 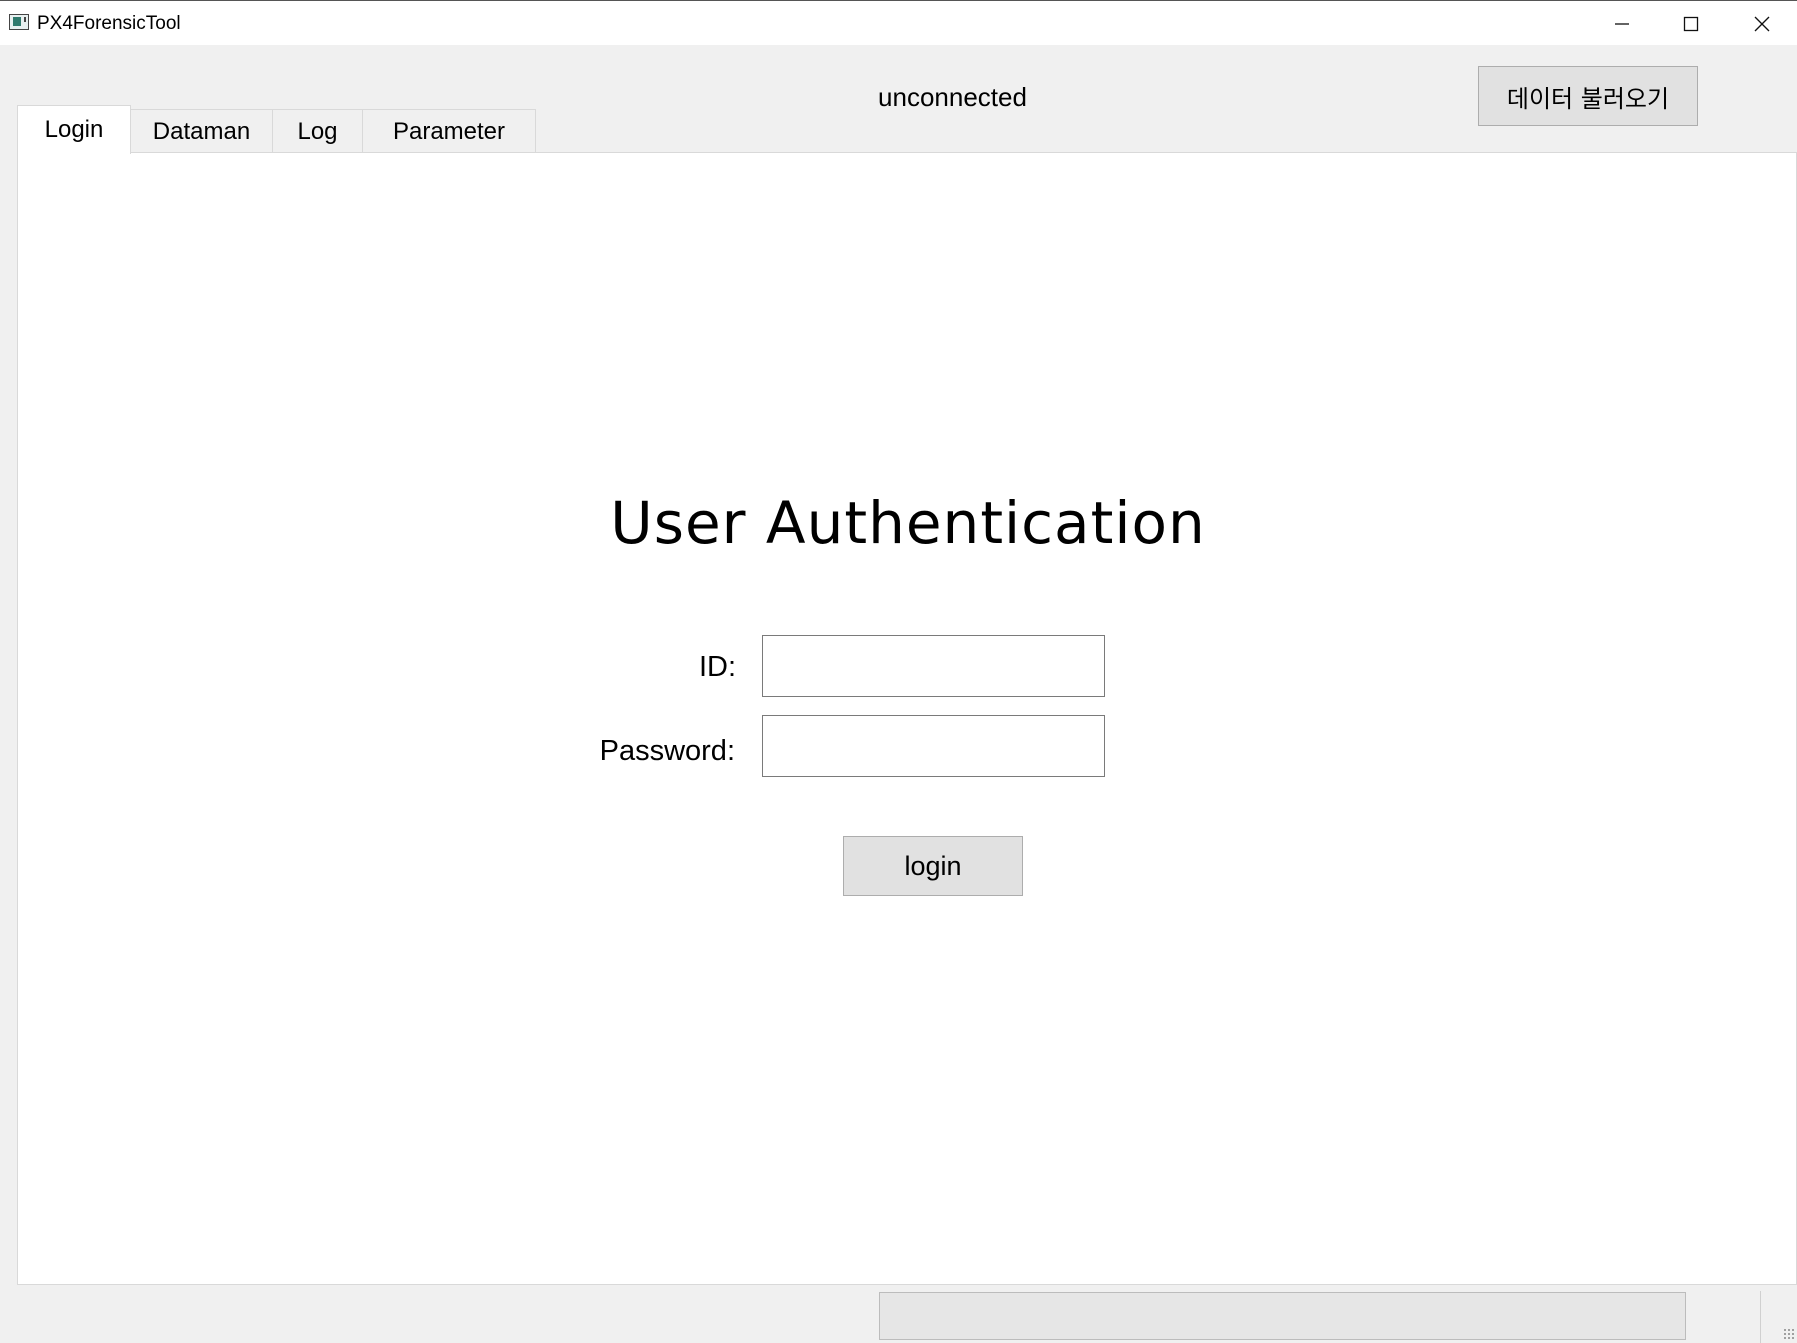 What do you see at coordinates (449, 131) in the screenshot?
I see `tab-parameter: Parameter` at bounding box center [449, 131].